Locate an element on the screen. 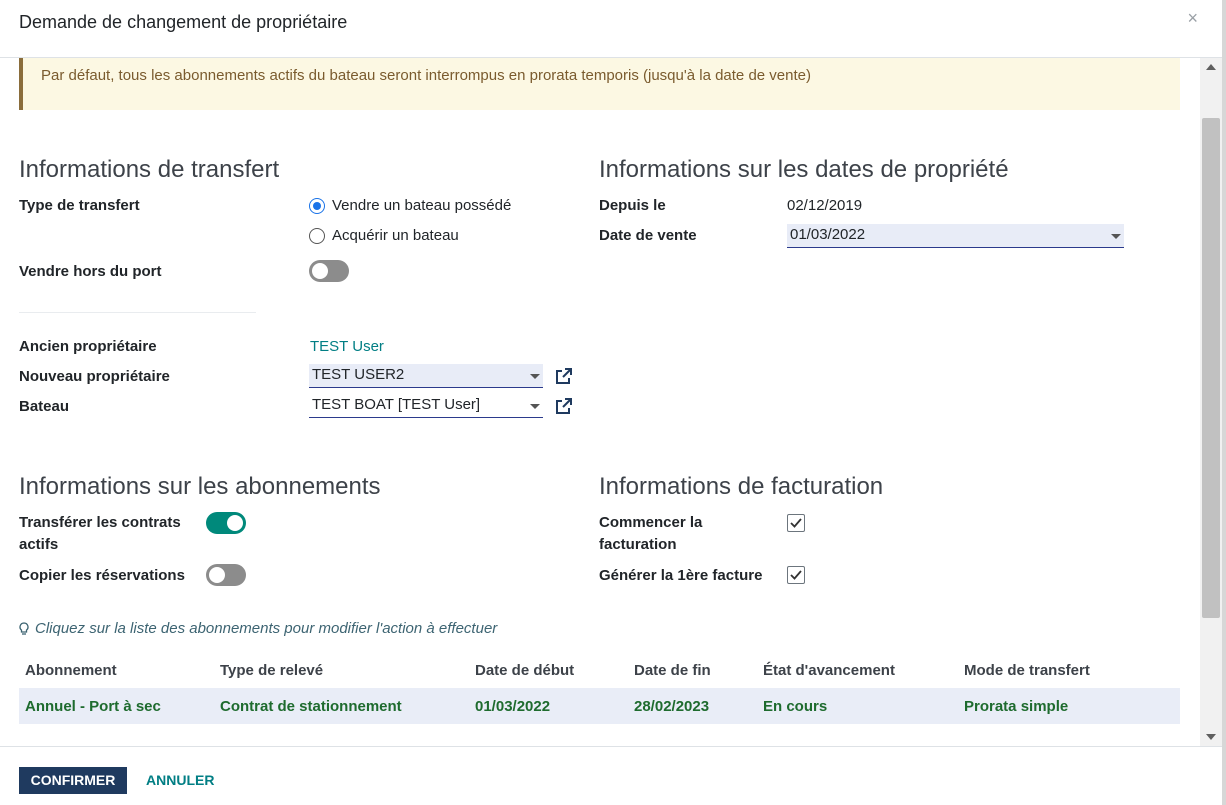 The image size is (1226, 805). start-billing-label: Commencer la facturation is located at coordinates (650, 536).